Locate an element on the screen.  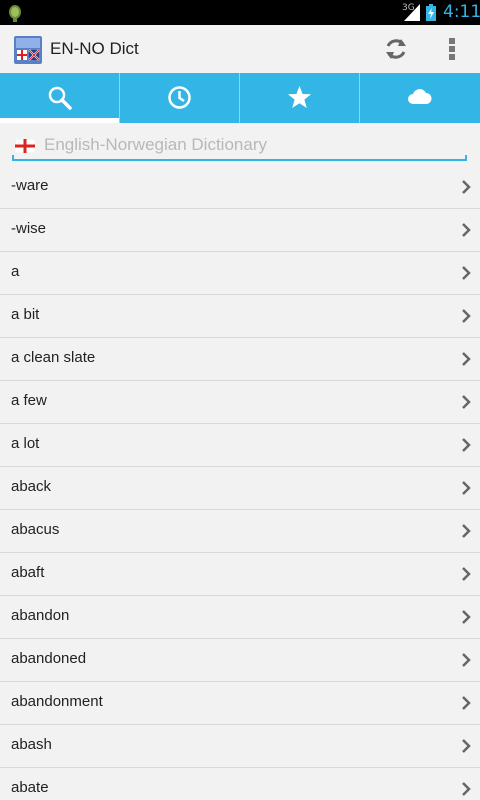
word-label: a bit is located at coordinates (25, 314).